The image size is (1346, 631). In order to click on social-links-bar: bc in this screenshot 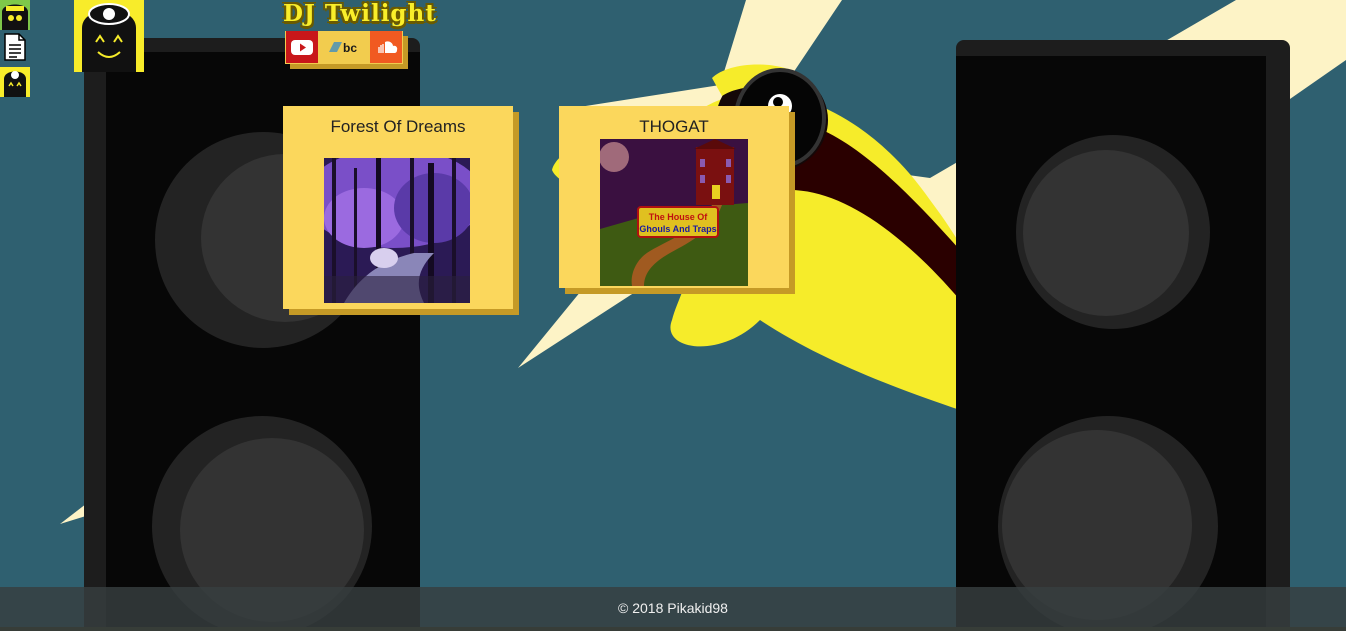, I will do `click(344, 47)`.